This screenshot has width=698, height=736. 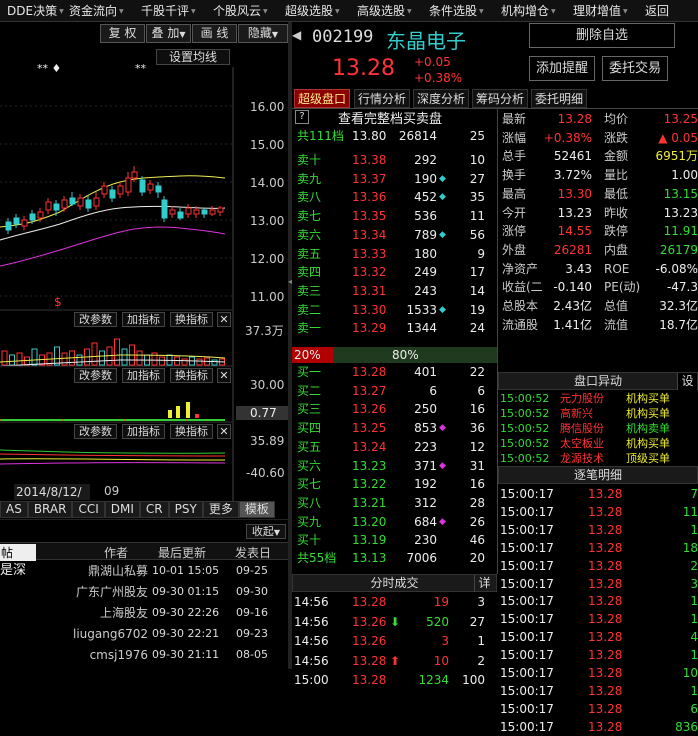 I want to click on yidong-row: 15:00:52 龙源技术 顶级买单, so click(x=598, y=458).